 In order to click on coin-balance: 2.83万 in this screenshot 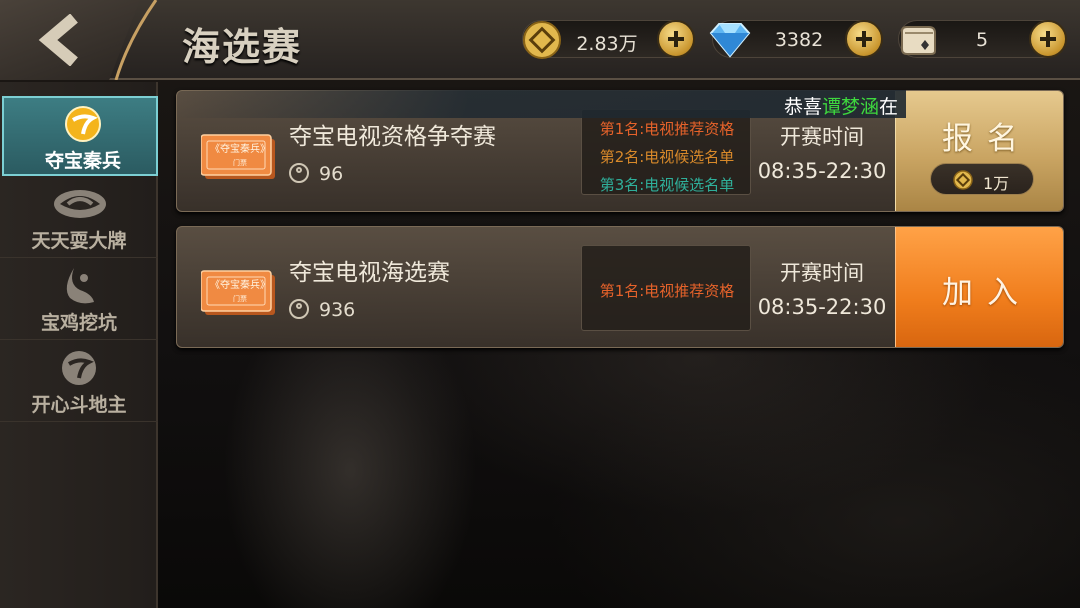, I will do `click(608, 39)`.